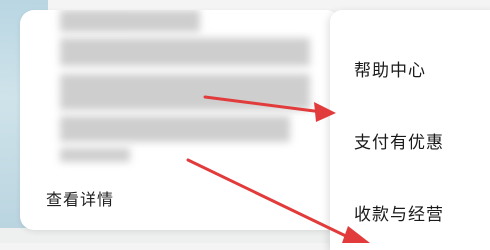  Describe the element at coordinates (399, 140) in the screenshot. I see `menu-item-payment-discounts: 支付有优惠` at that location.